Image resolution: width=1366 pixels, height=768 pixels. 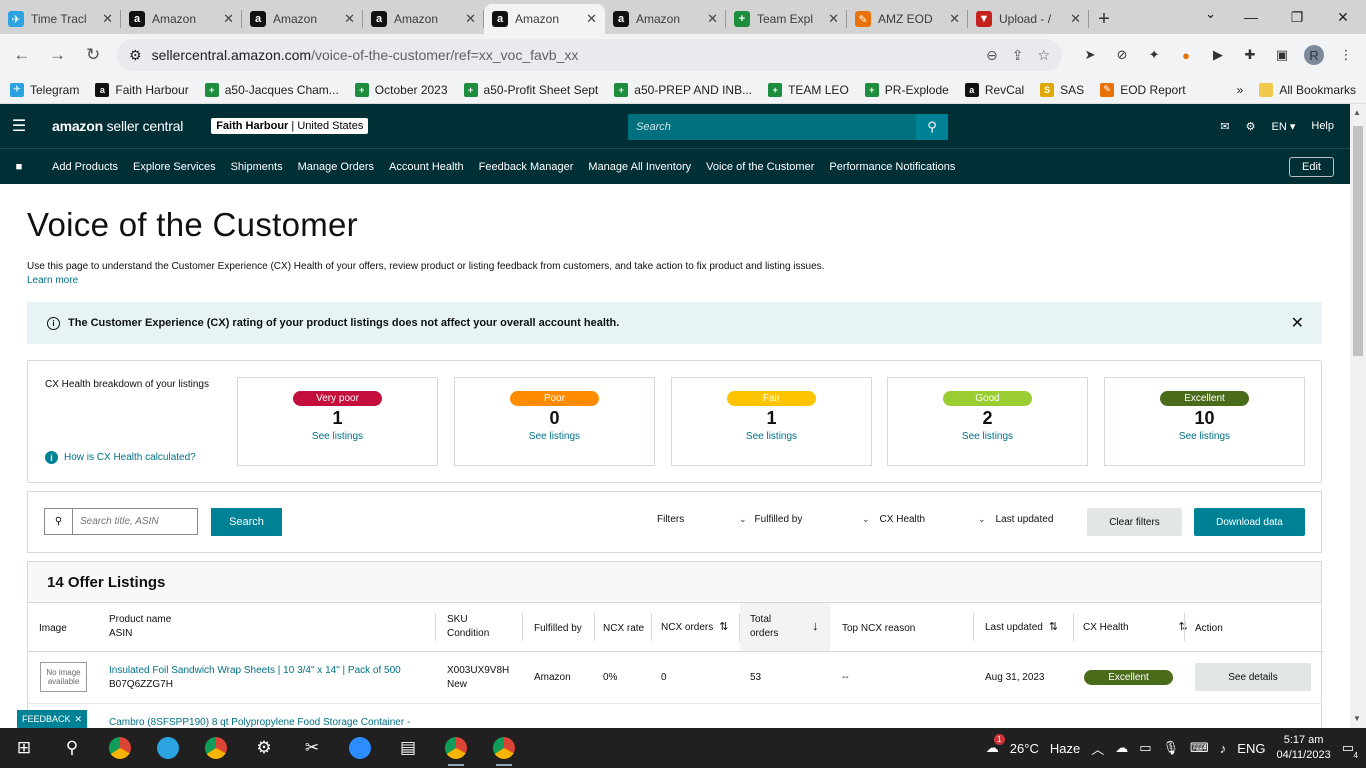 What do you see at coordinates (1043, 55) in the screenshot?
I see `bookmark-star-icon: ☆` at bounding box center [1043, 55].